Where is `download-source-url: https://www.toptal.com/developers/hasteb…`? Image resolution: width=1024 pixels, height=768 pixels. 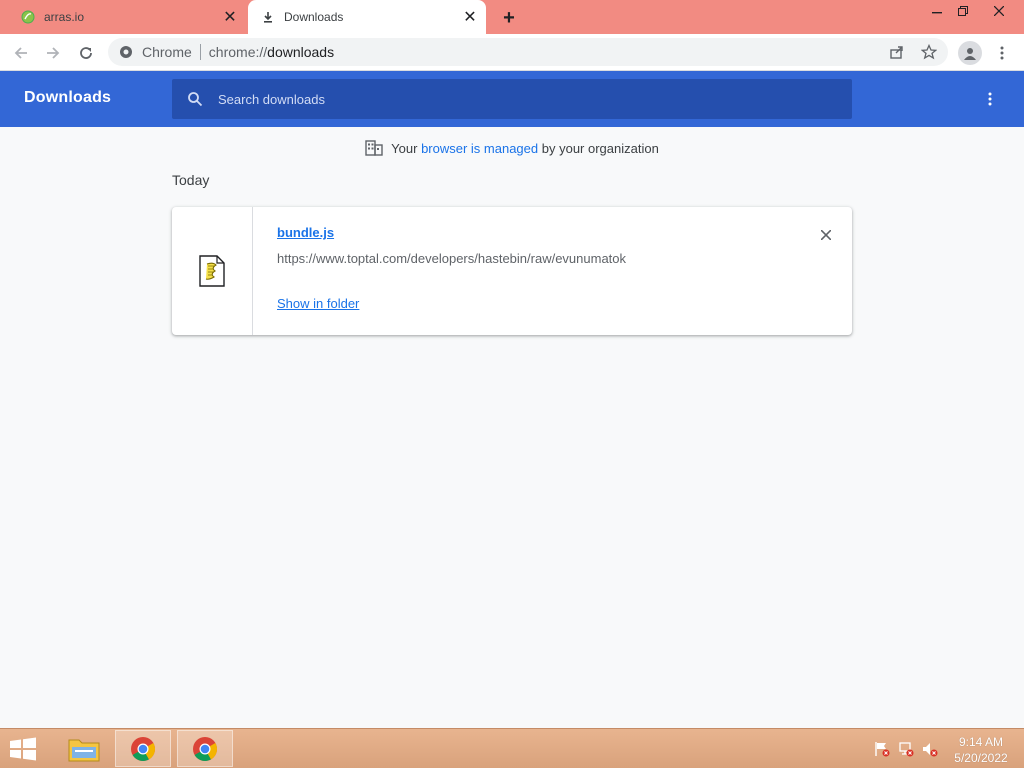
download-source-url: https://www.toptal.com/developers/hasteb… is located at coordinates (452, 258).